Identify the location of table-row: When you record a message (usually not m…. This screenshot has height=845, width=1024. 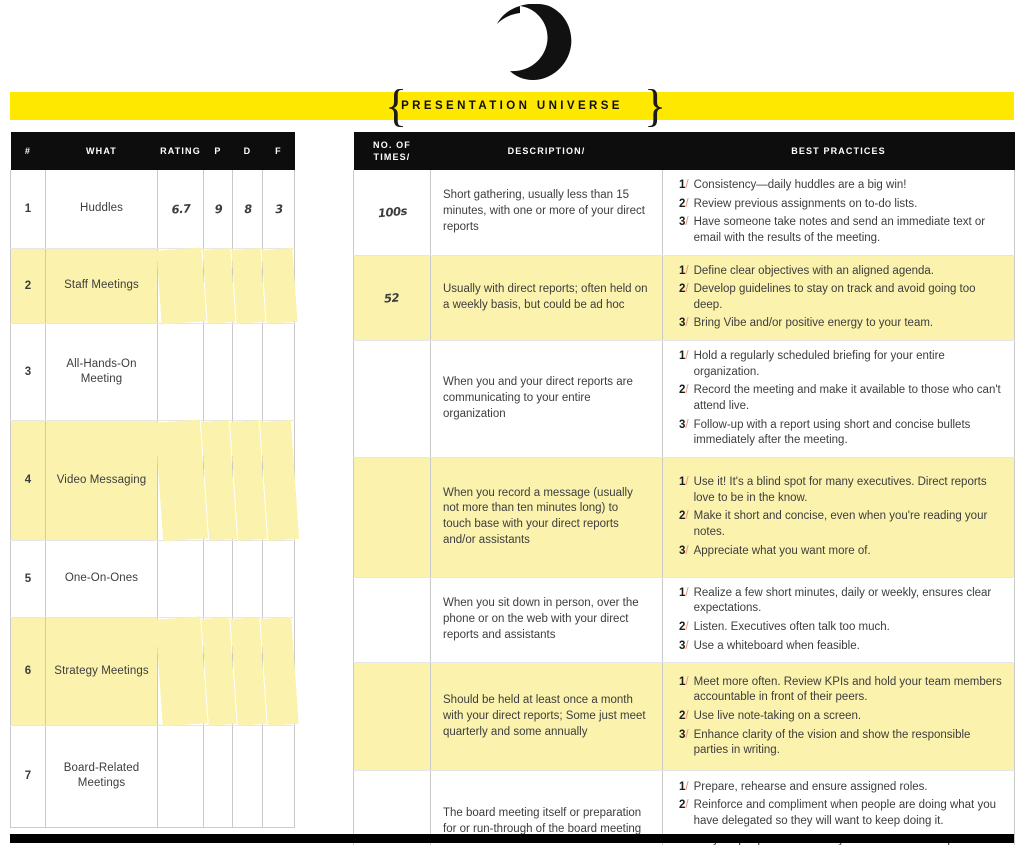
(684, 517).